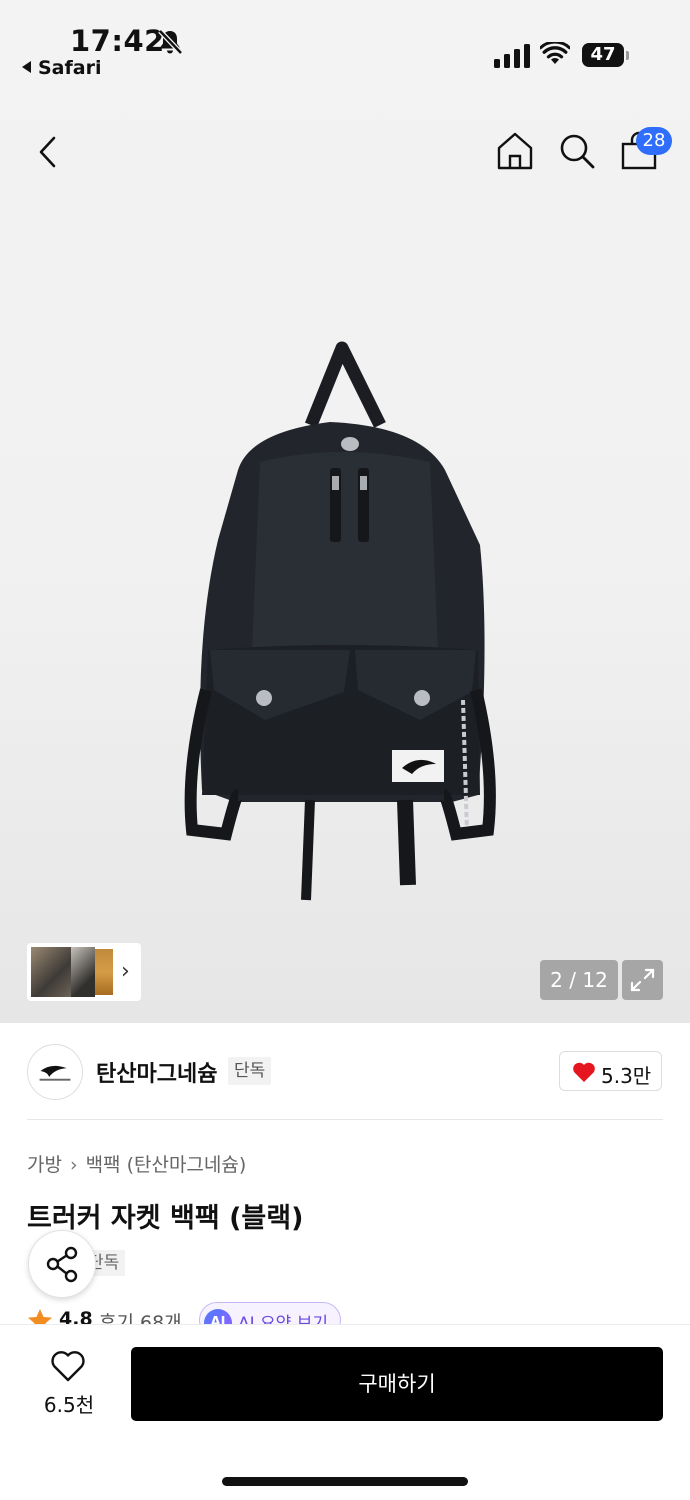  What do you see at coordinates (250, 1071) in the screenshot?
I see `exclusive-badge: 단독` at bounding box center [250, 1071].